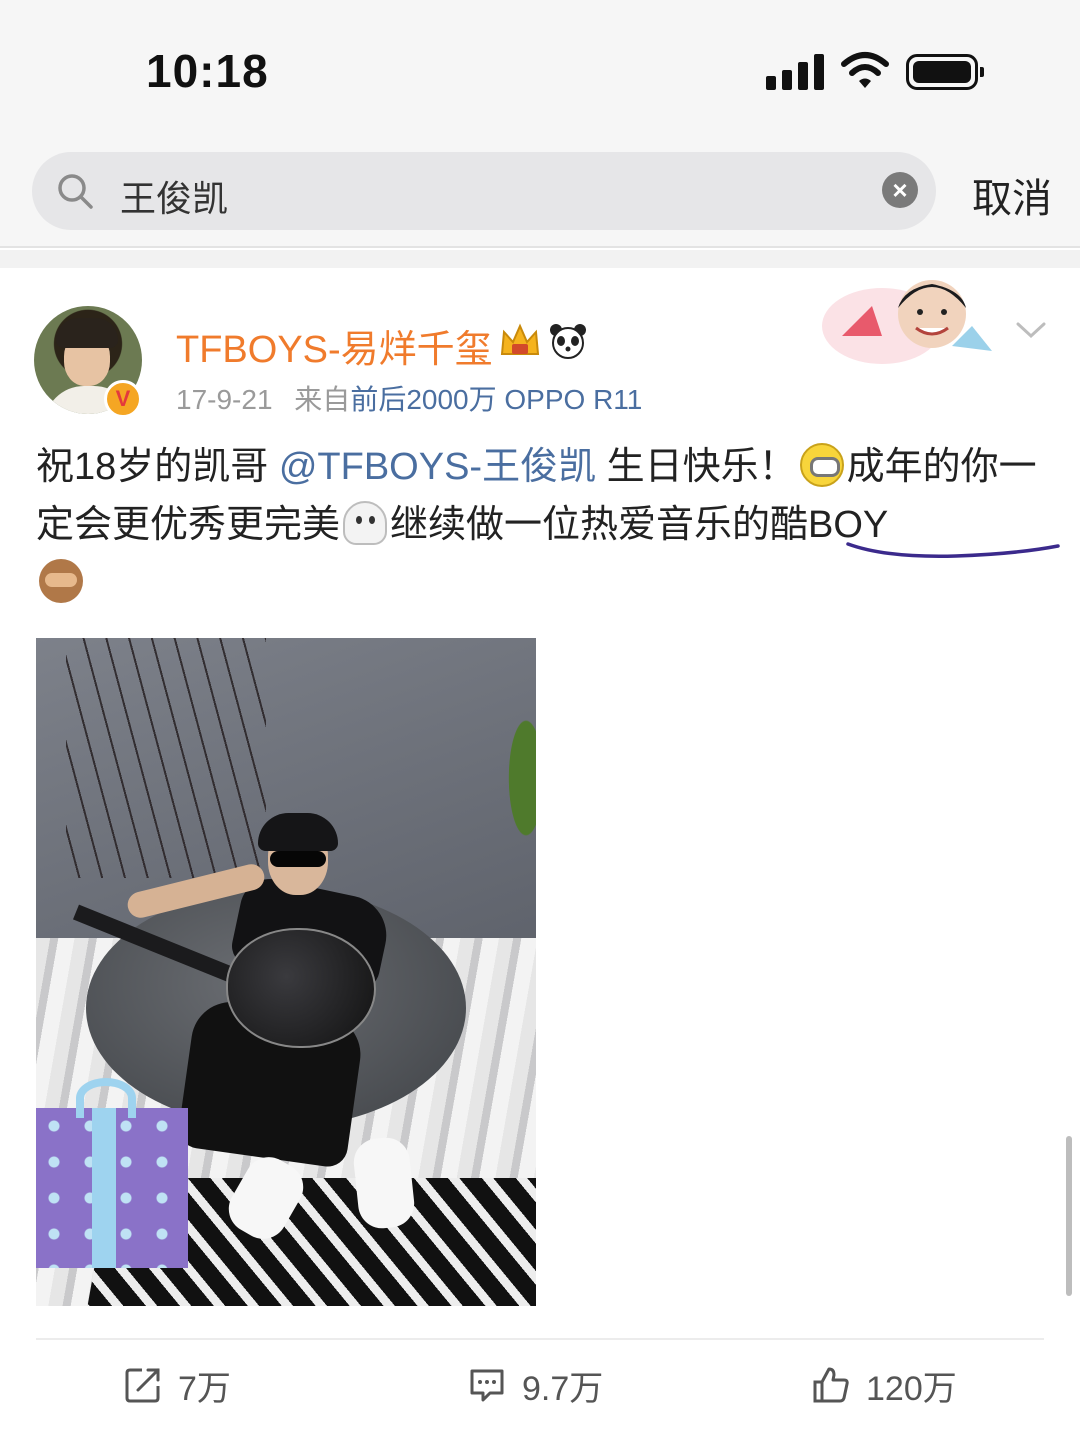 The width and height of the screenshot is (1080, 1440). What do you see at coordinates (1012, 195) in the screenshot?
I see `cancel-button: 取消` at bounding box center [1012, 195].